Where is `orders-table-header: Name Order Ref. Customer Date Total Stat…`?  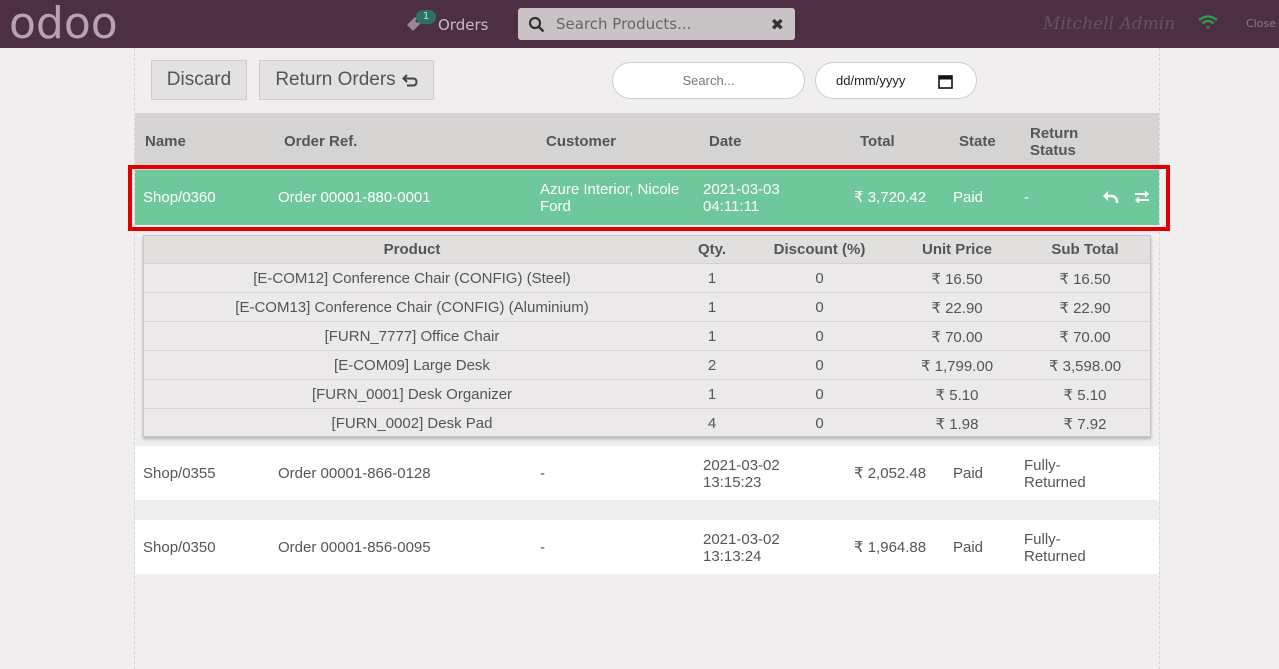 orders-table-header: Name Order Ref. Customer Date Total Stat… is located at coordinates (647, 141).